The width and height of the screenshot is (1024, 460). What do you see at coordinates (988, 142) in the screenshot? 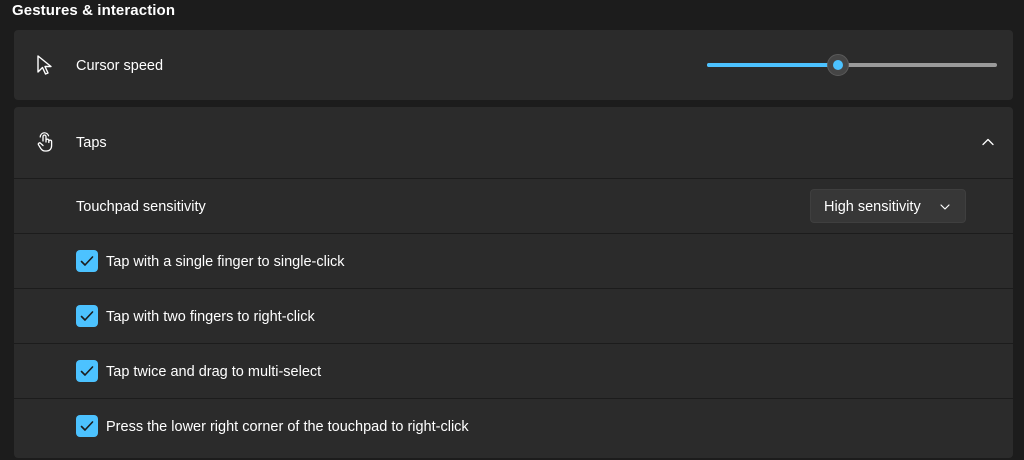
I see `chevron-up-icon` at bounding box center [988, 142].